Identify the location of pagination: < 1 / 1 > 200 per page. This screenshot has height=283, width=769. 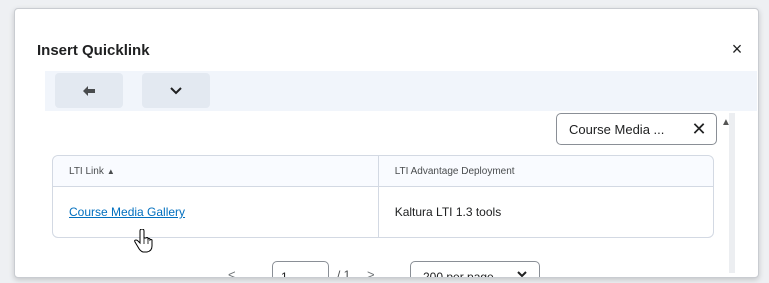
(386, 269).